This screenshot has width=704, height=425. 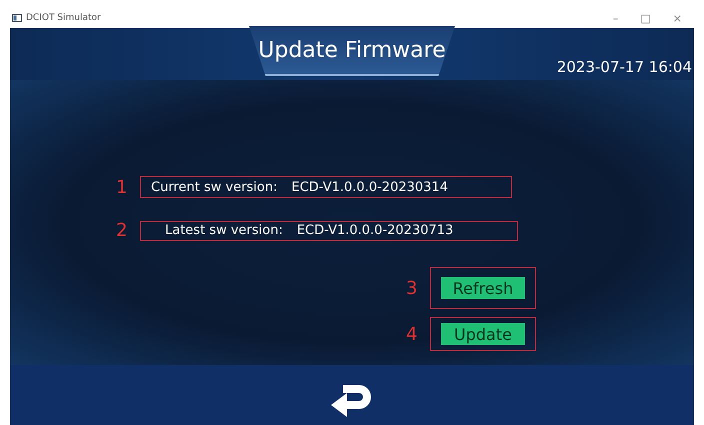 I want to click on annotation-number: 1, so click(x=121, y=187).